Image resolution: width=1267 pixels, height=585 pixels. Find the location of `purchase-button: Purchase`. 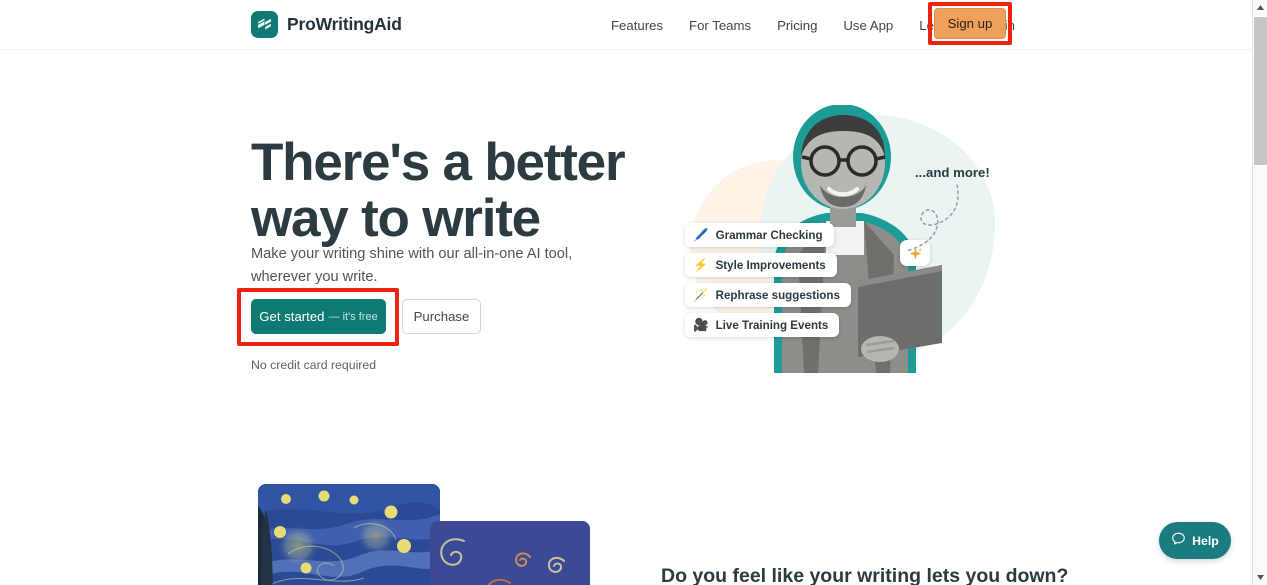

purchase-button: Purchase is located at coordinates (441, 316).